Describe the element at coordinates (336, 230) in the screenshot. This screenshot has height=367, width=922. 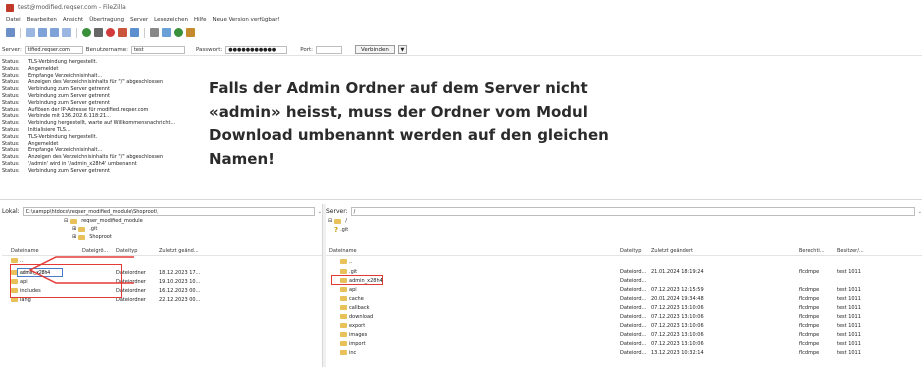
I see `question-mark-icon: ?` at that location.